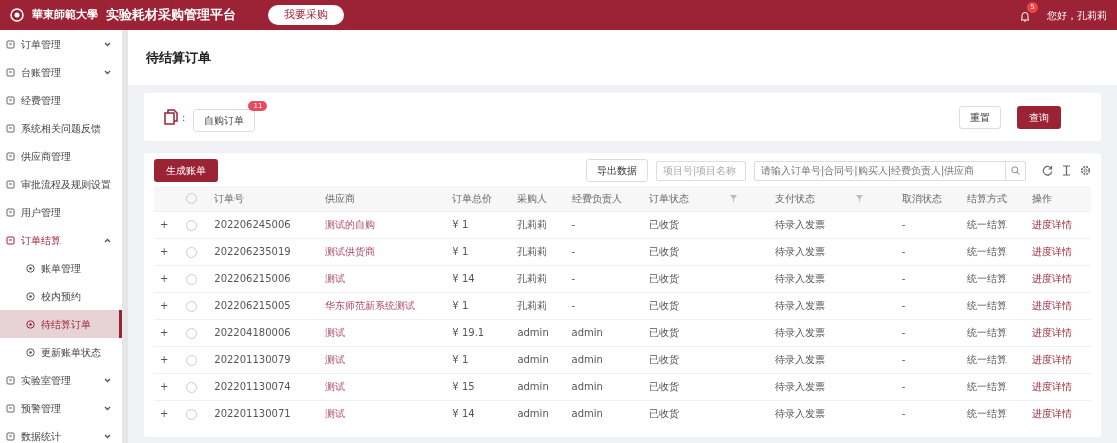 The image size is (1117, 443). Describe the element at coordinates (701, 170) in the screenshot. I see `project-input-field: 项目号|项目名称` at that location.